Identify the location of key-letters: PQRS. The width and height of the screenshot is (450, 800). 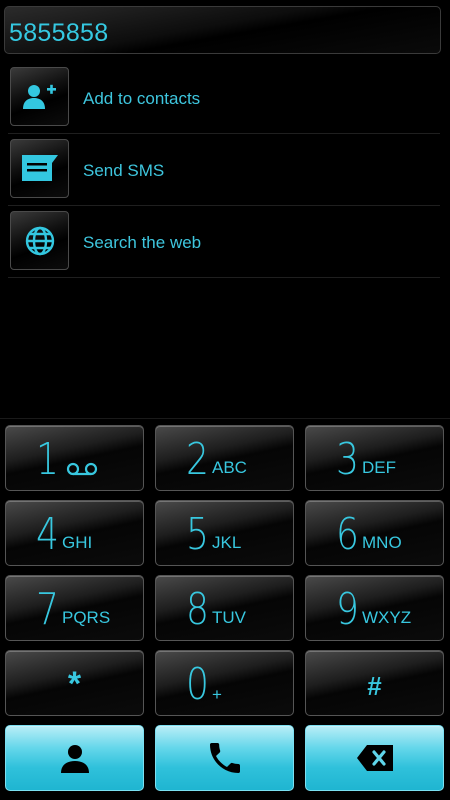
(86, 617).